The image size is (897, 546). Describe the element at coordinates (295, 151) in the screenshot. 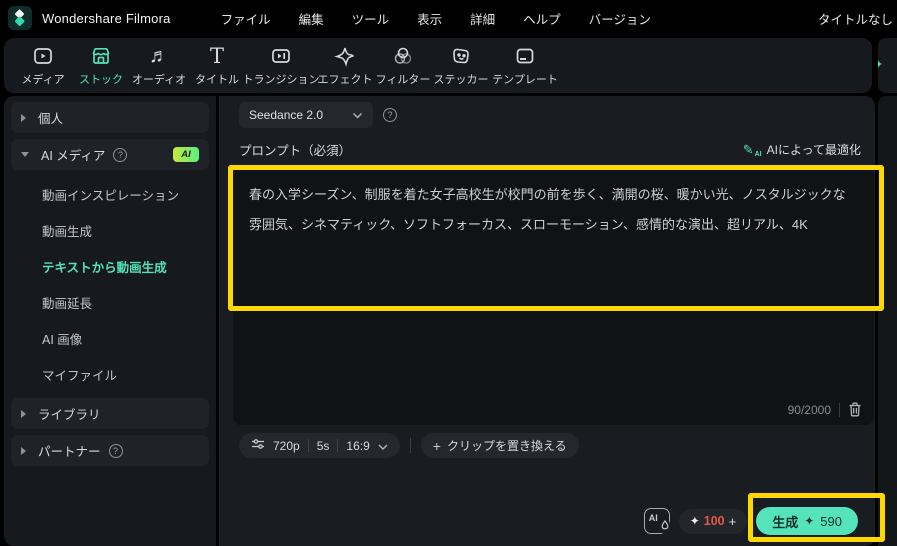

I see `prompt-label: プロンプト（必須）` at that location.